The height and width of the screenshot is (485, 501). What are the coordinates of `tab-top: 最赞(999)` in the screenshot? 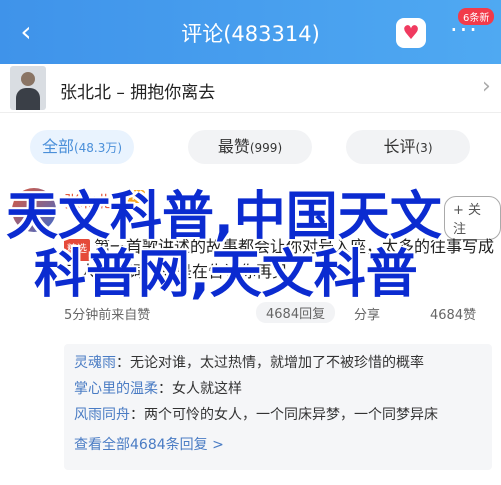 It's located at (250, 147).